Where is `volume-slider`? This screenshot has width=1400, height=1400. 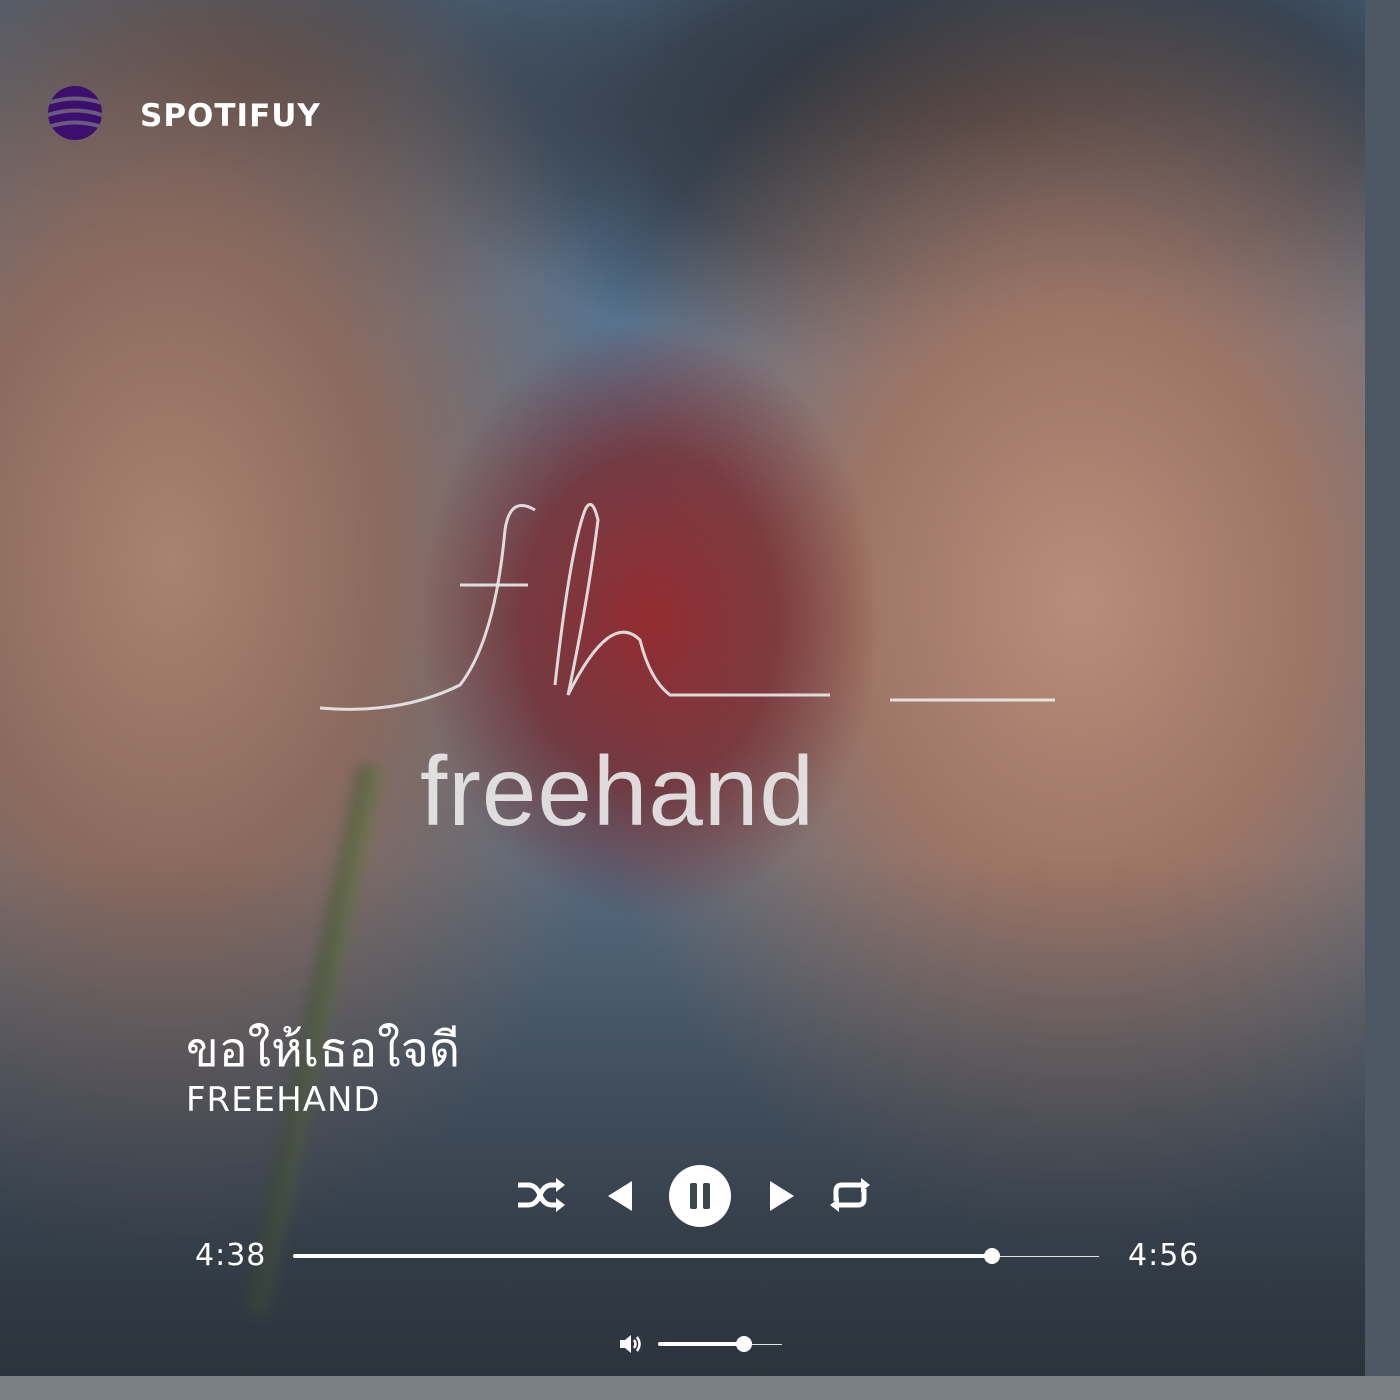
volume-slider is located at coordinates (720, 1344).